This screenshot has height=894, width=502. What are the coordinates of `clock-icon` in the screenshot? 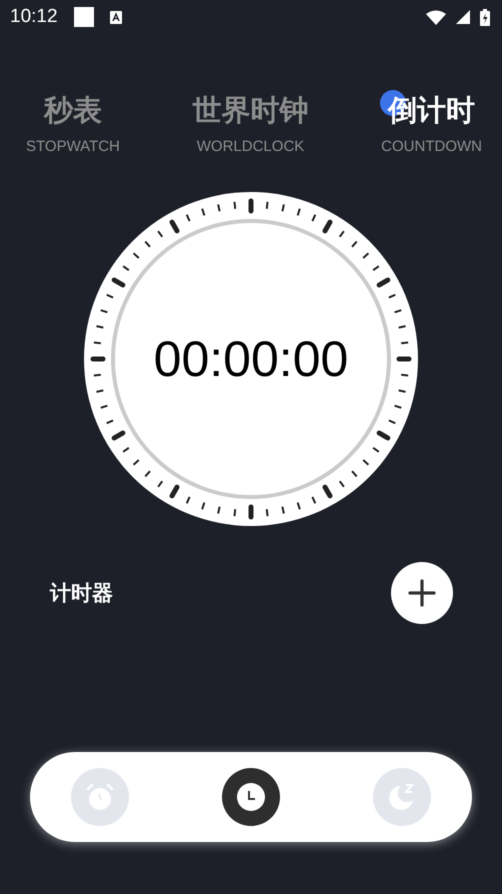 It's located at (251, 797).